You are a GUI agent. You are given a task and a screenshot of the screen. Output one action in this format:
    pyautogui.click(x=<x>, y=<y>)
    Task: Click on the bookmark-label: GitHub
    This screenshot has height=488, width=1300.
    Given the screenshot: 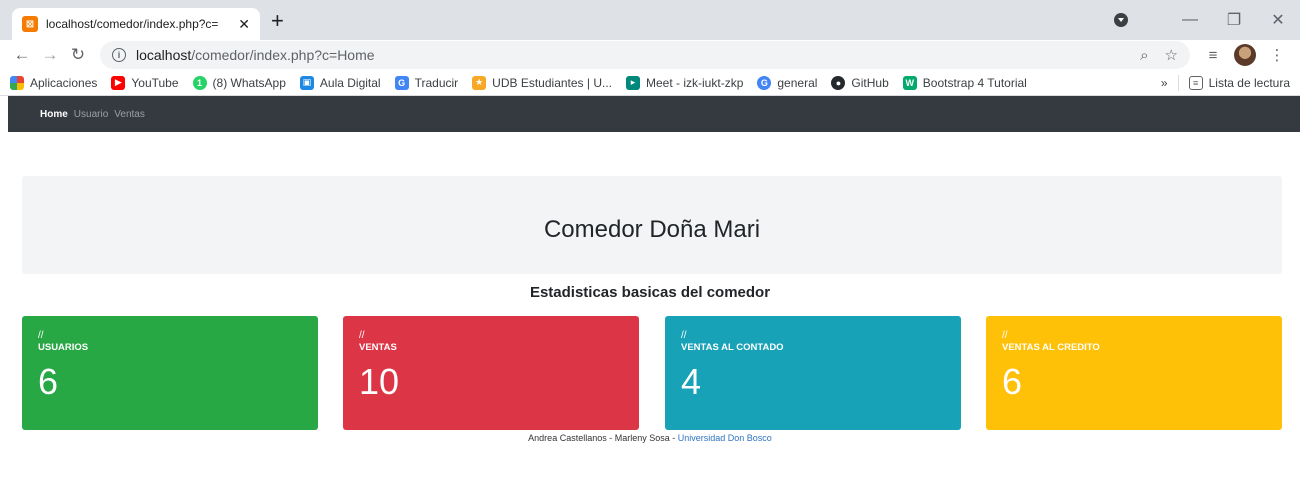 What is the action you would take?
    pyautogui.click(x=870, y=82)
    